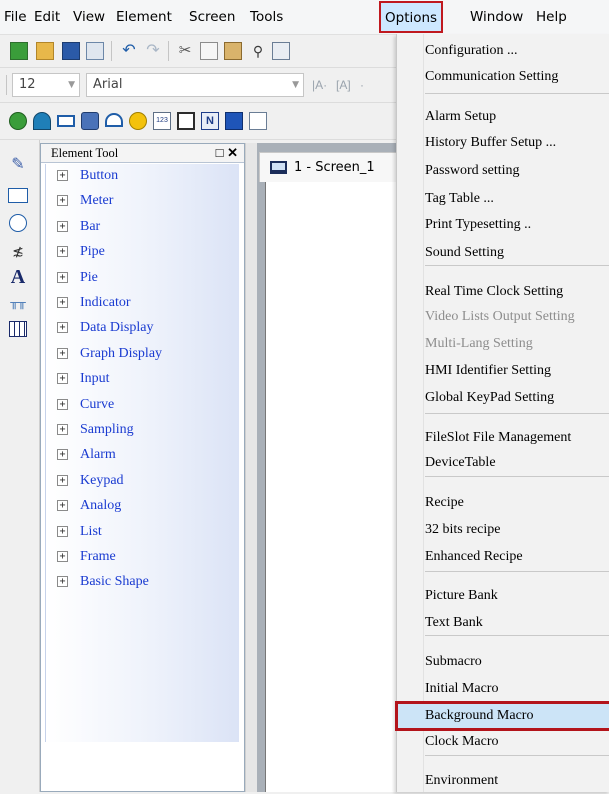  I want to click on graph-display-icon, so click(186, 121).